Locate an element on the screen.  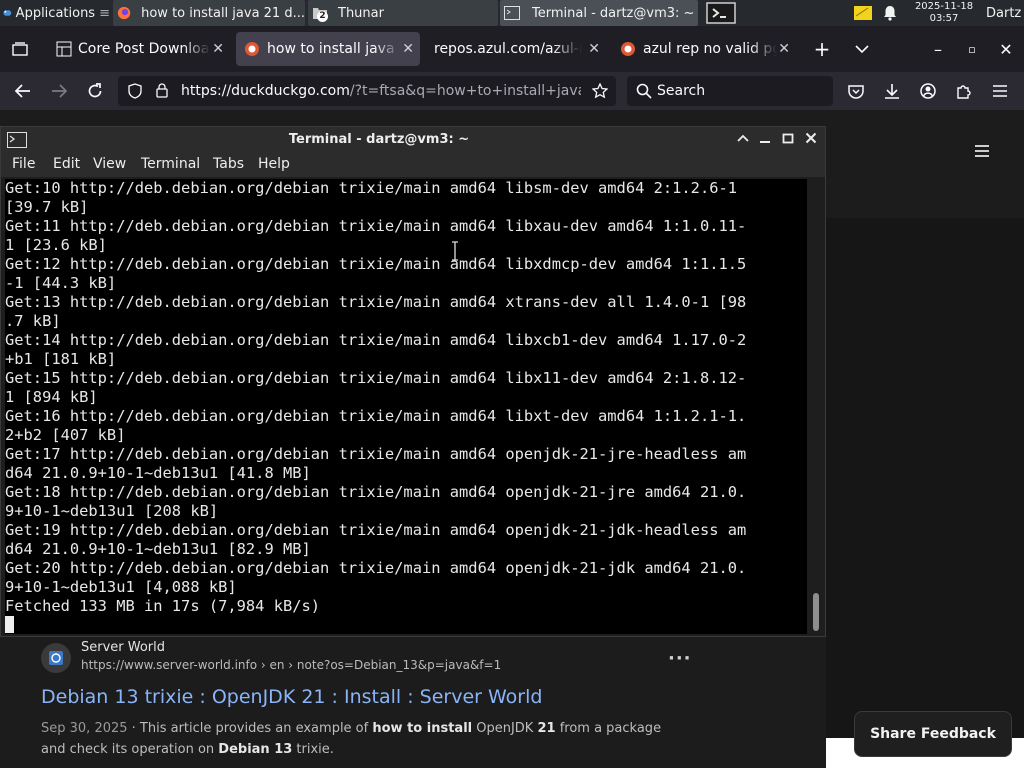
snippet-fragment: OpenJDK is located at coordinates (505, 728).